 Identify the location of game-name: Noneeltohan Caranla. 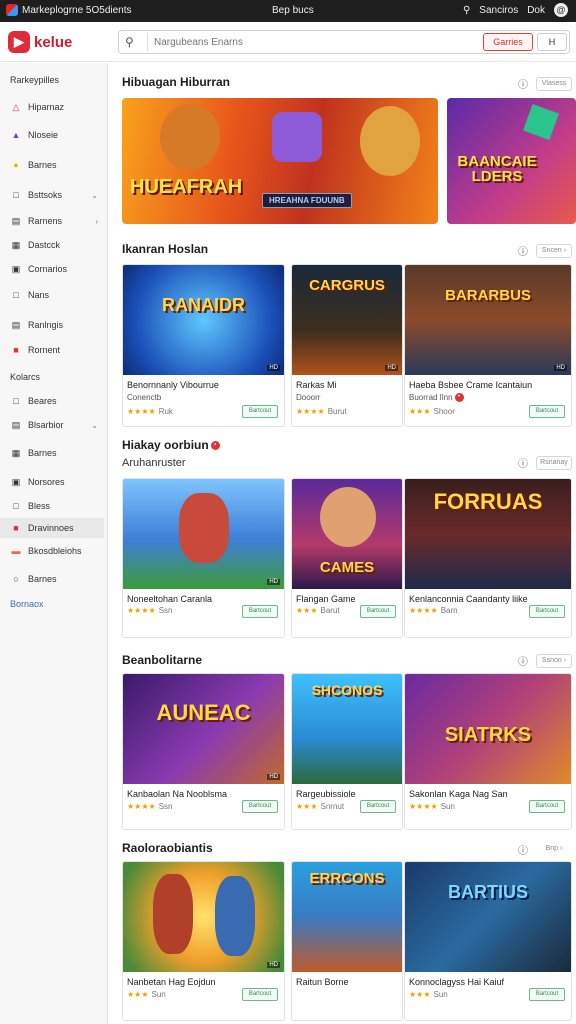
(170, 599).